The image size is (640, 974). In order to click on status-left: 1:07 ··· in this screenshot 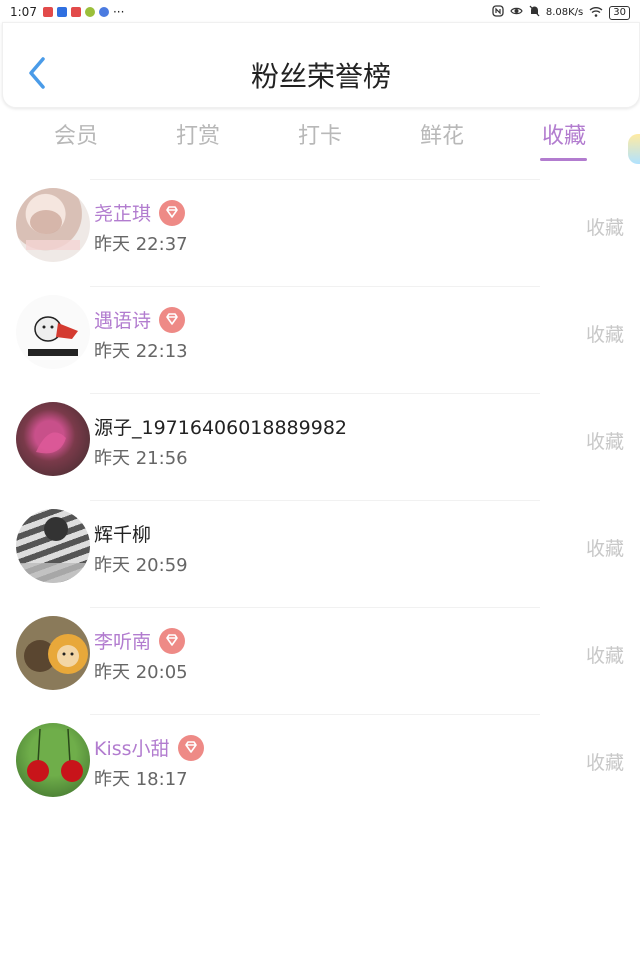, I will do `click(67, 12)`.